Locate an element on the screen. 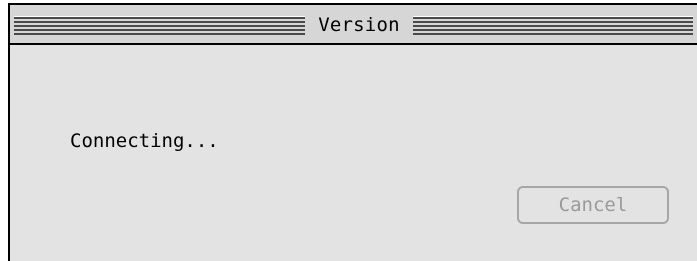 This screenshot has height=261, width=697. title-bar-stripes-right is located at coordinates (553, 25).